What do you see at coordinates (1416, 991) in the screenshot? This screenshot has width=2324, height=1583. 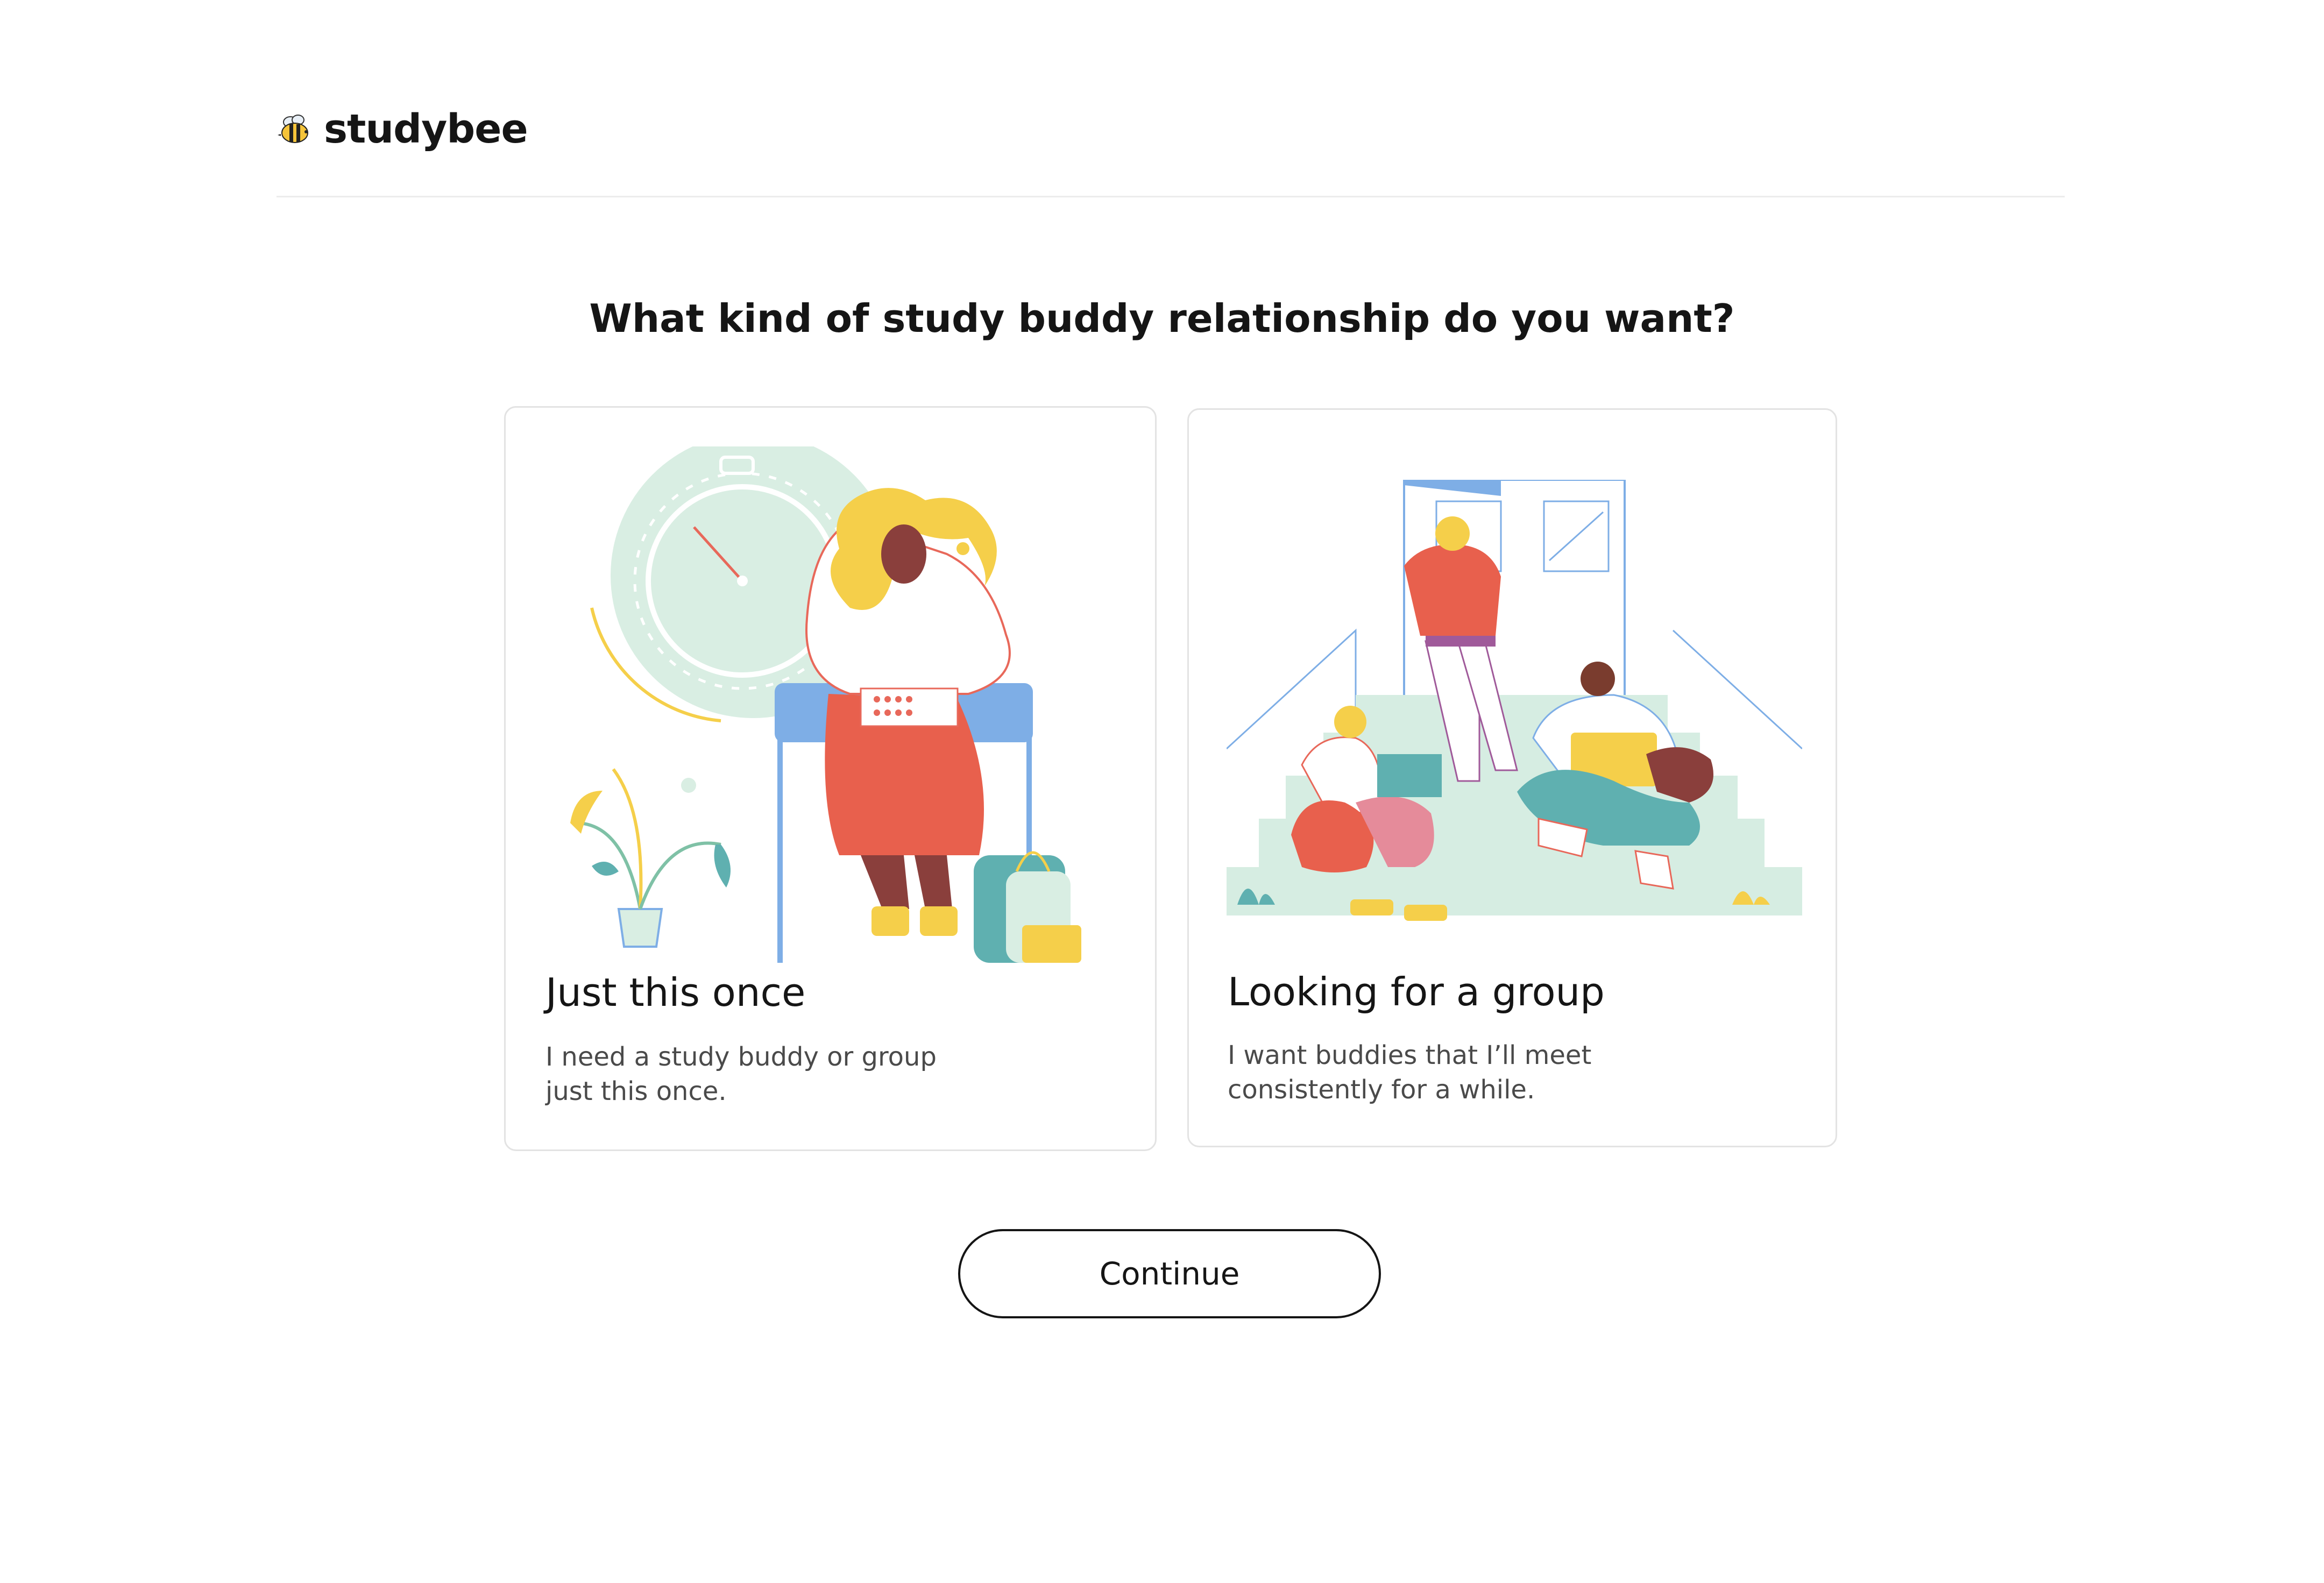 I see `option-title: Looking for a group` at bounding box center [1416, 991].